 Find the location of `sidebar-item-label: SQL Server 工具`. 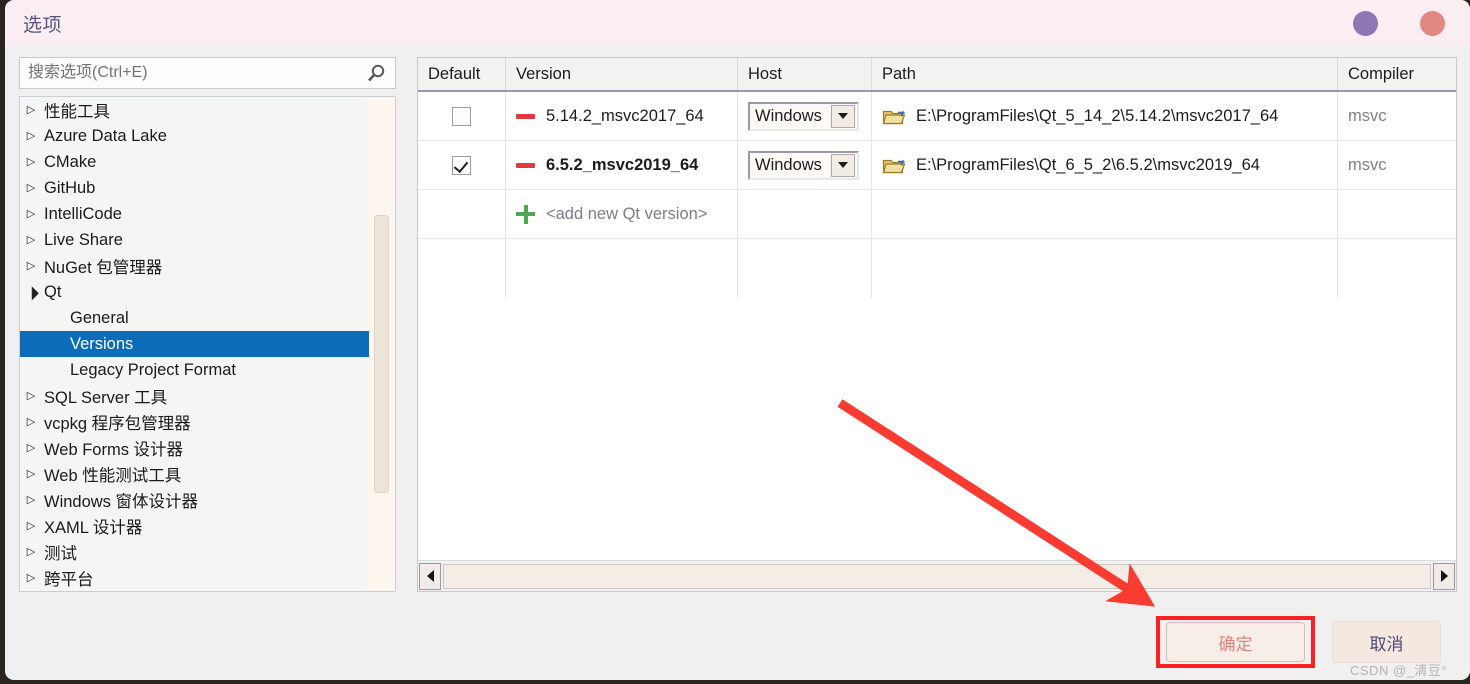

sidebar-item-label: SQL Server 工具 is located at coordinates (106, 398).